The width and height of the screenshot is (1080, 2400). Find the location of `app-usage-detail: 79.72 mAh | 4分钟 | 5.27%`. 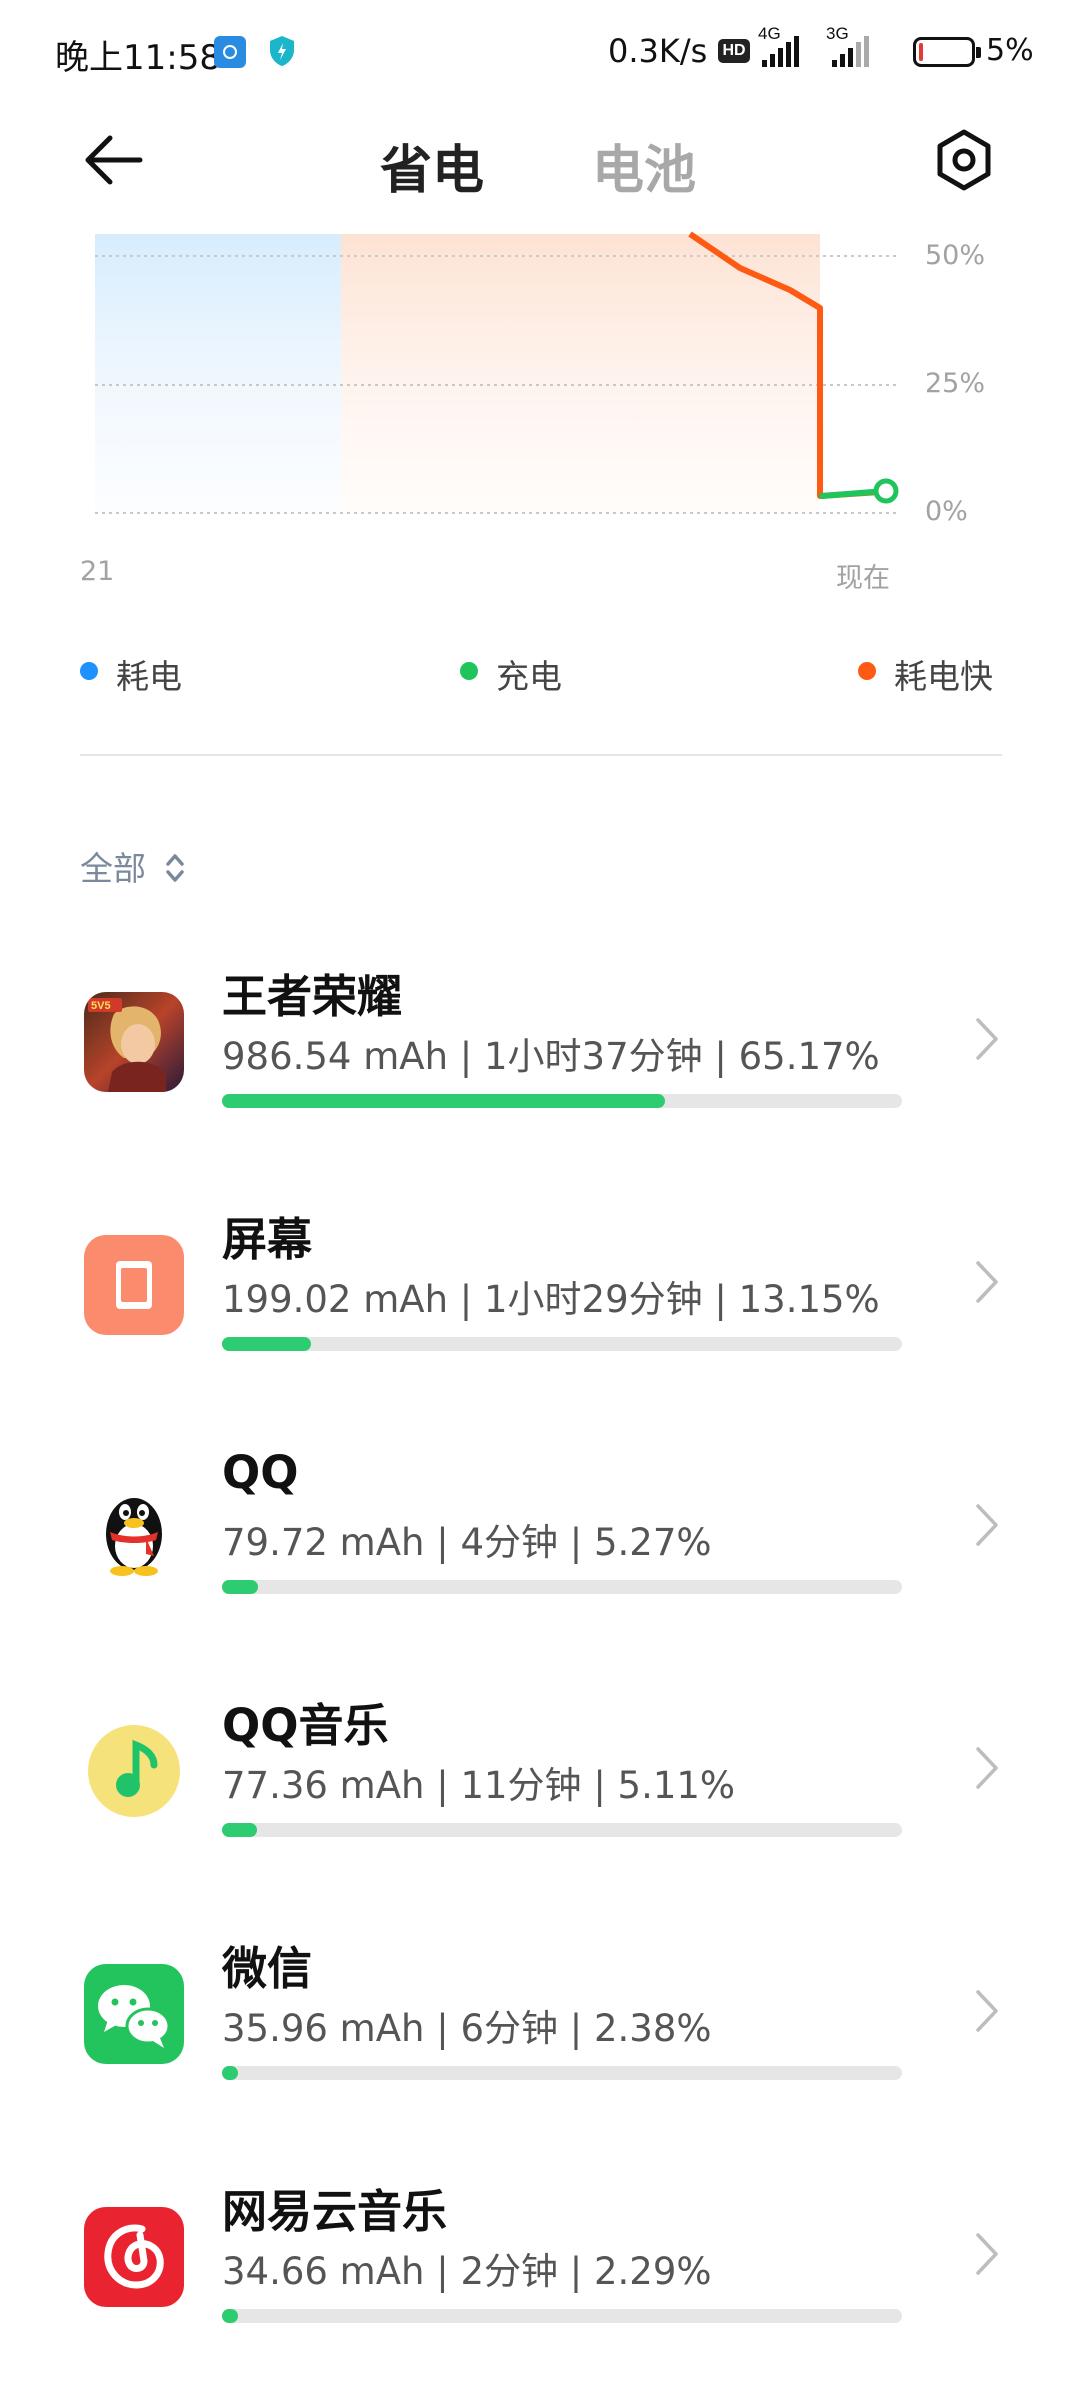

app-usage-detail: 79.72 mAh | 4分钟 | 5.27% is located at coordinates (467, 1542).